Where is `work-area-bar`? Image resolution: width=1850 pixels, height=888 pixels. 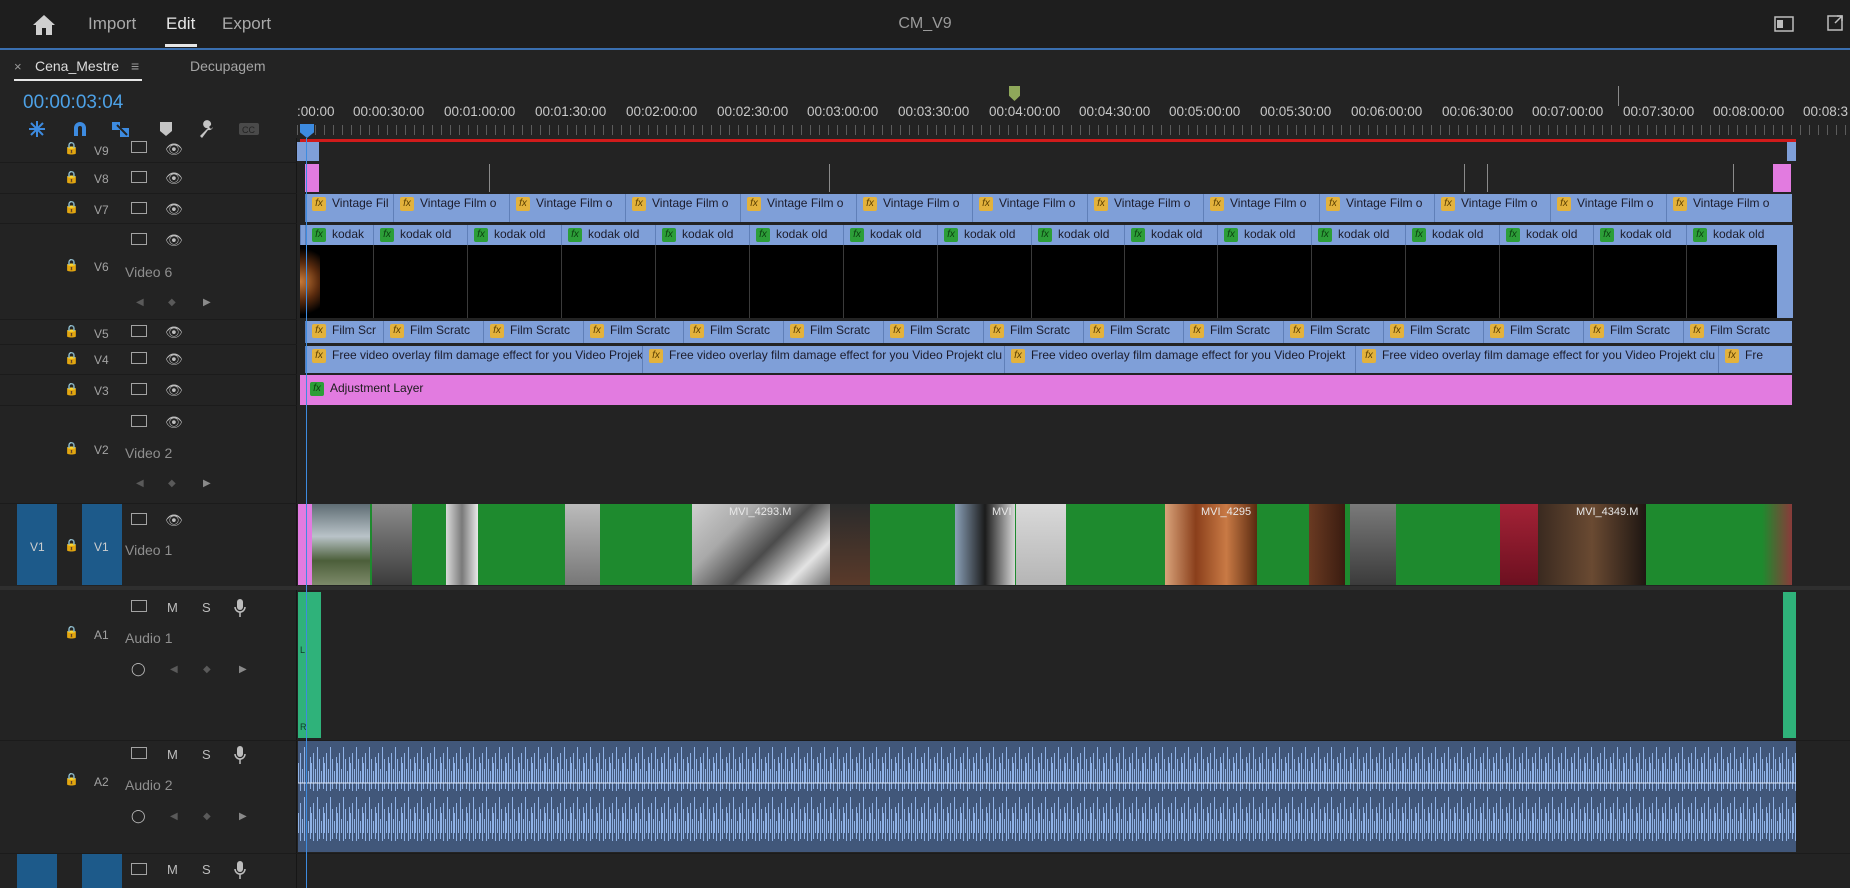 work-area-bar is located at coordinates (1048, 140).